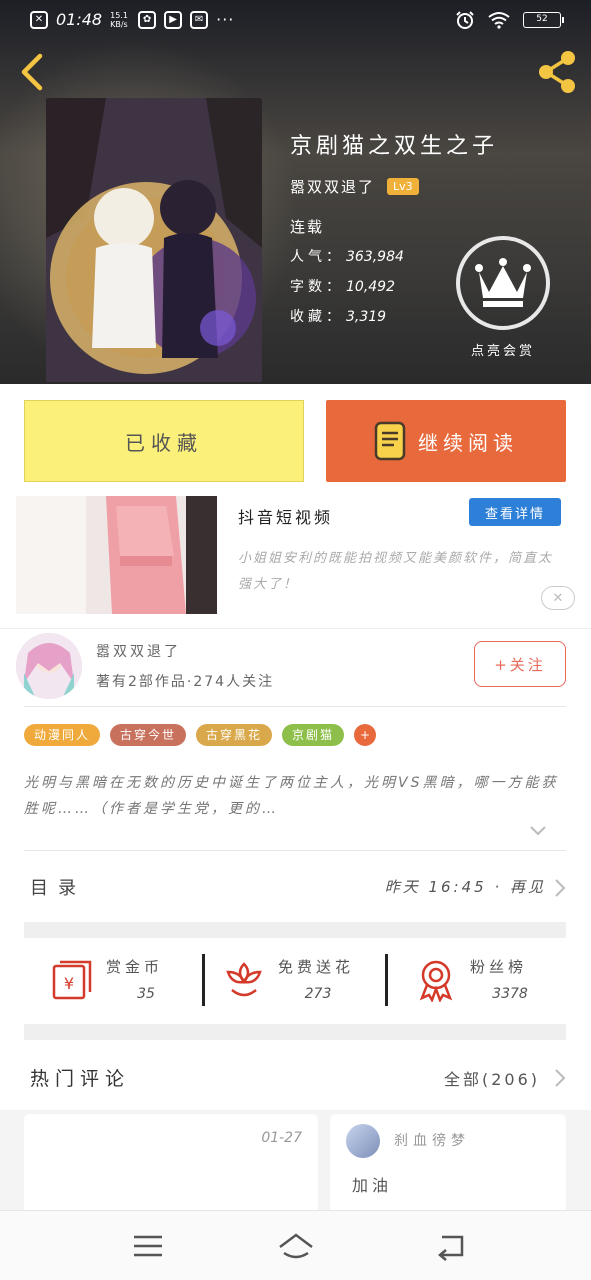 The height and width of the screenshot is (1280, 591). Describe the element at coordinates (499, 967) in the screenshot. I see `fan-ranking-label: 粉丝榜` at that location.